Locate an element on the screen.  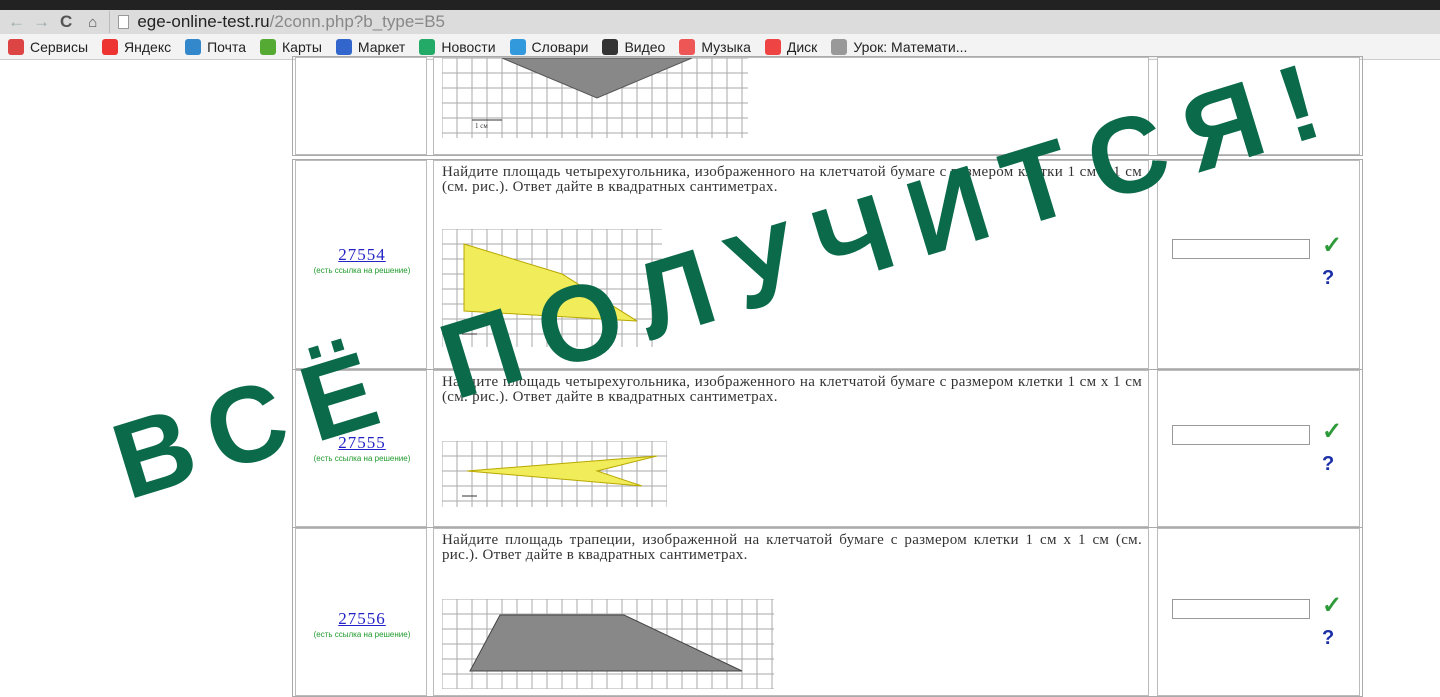
bookmark-item: Карты is located at coordinates (291, 46).